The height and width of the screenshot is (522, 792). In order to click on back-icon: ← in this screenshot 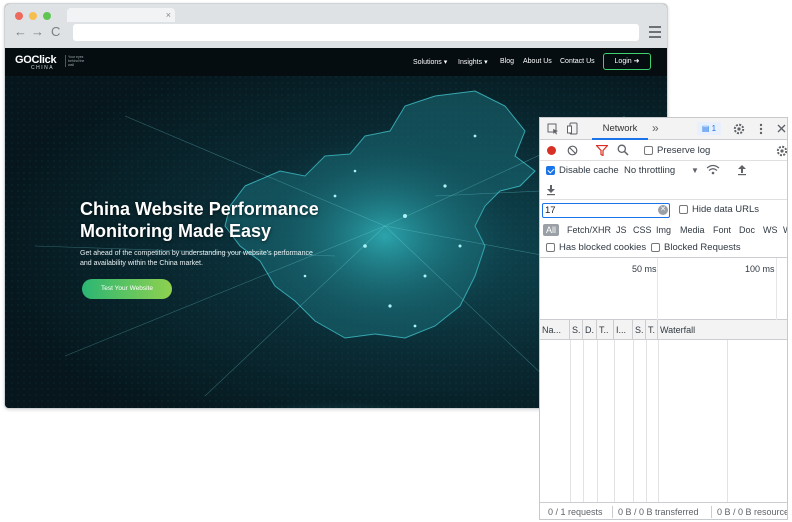, I will do `click(20, 32)`.